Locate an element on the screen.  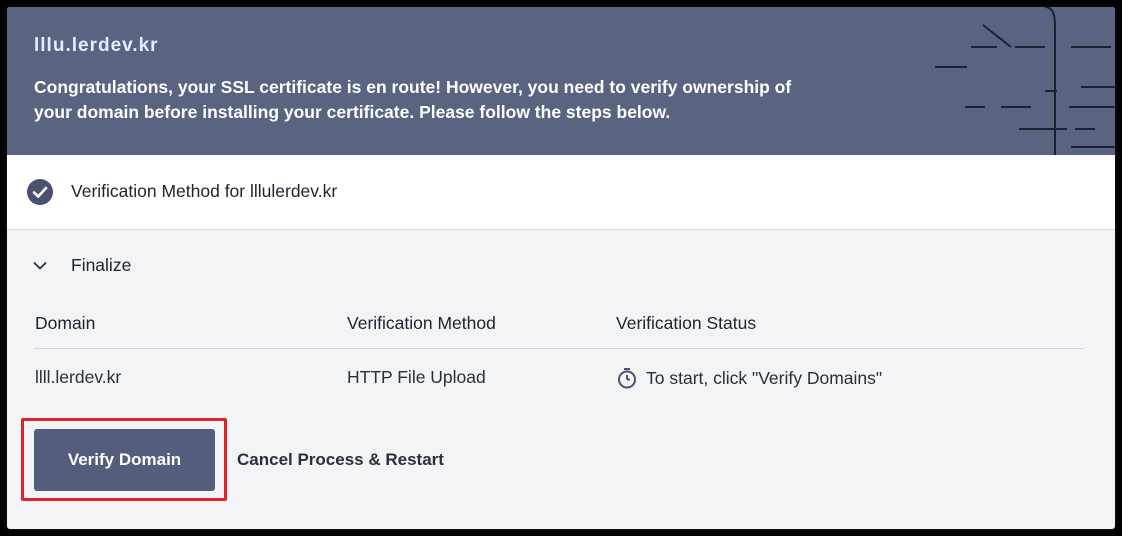
verify-domain-button: Verify Domain is located at coordinates (124, 460).